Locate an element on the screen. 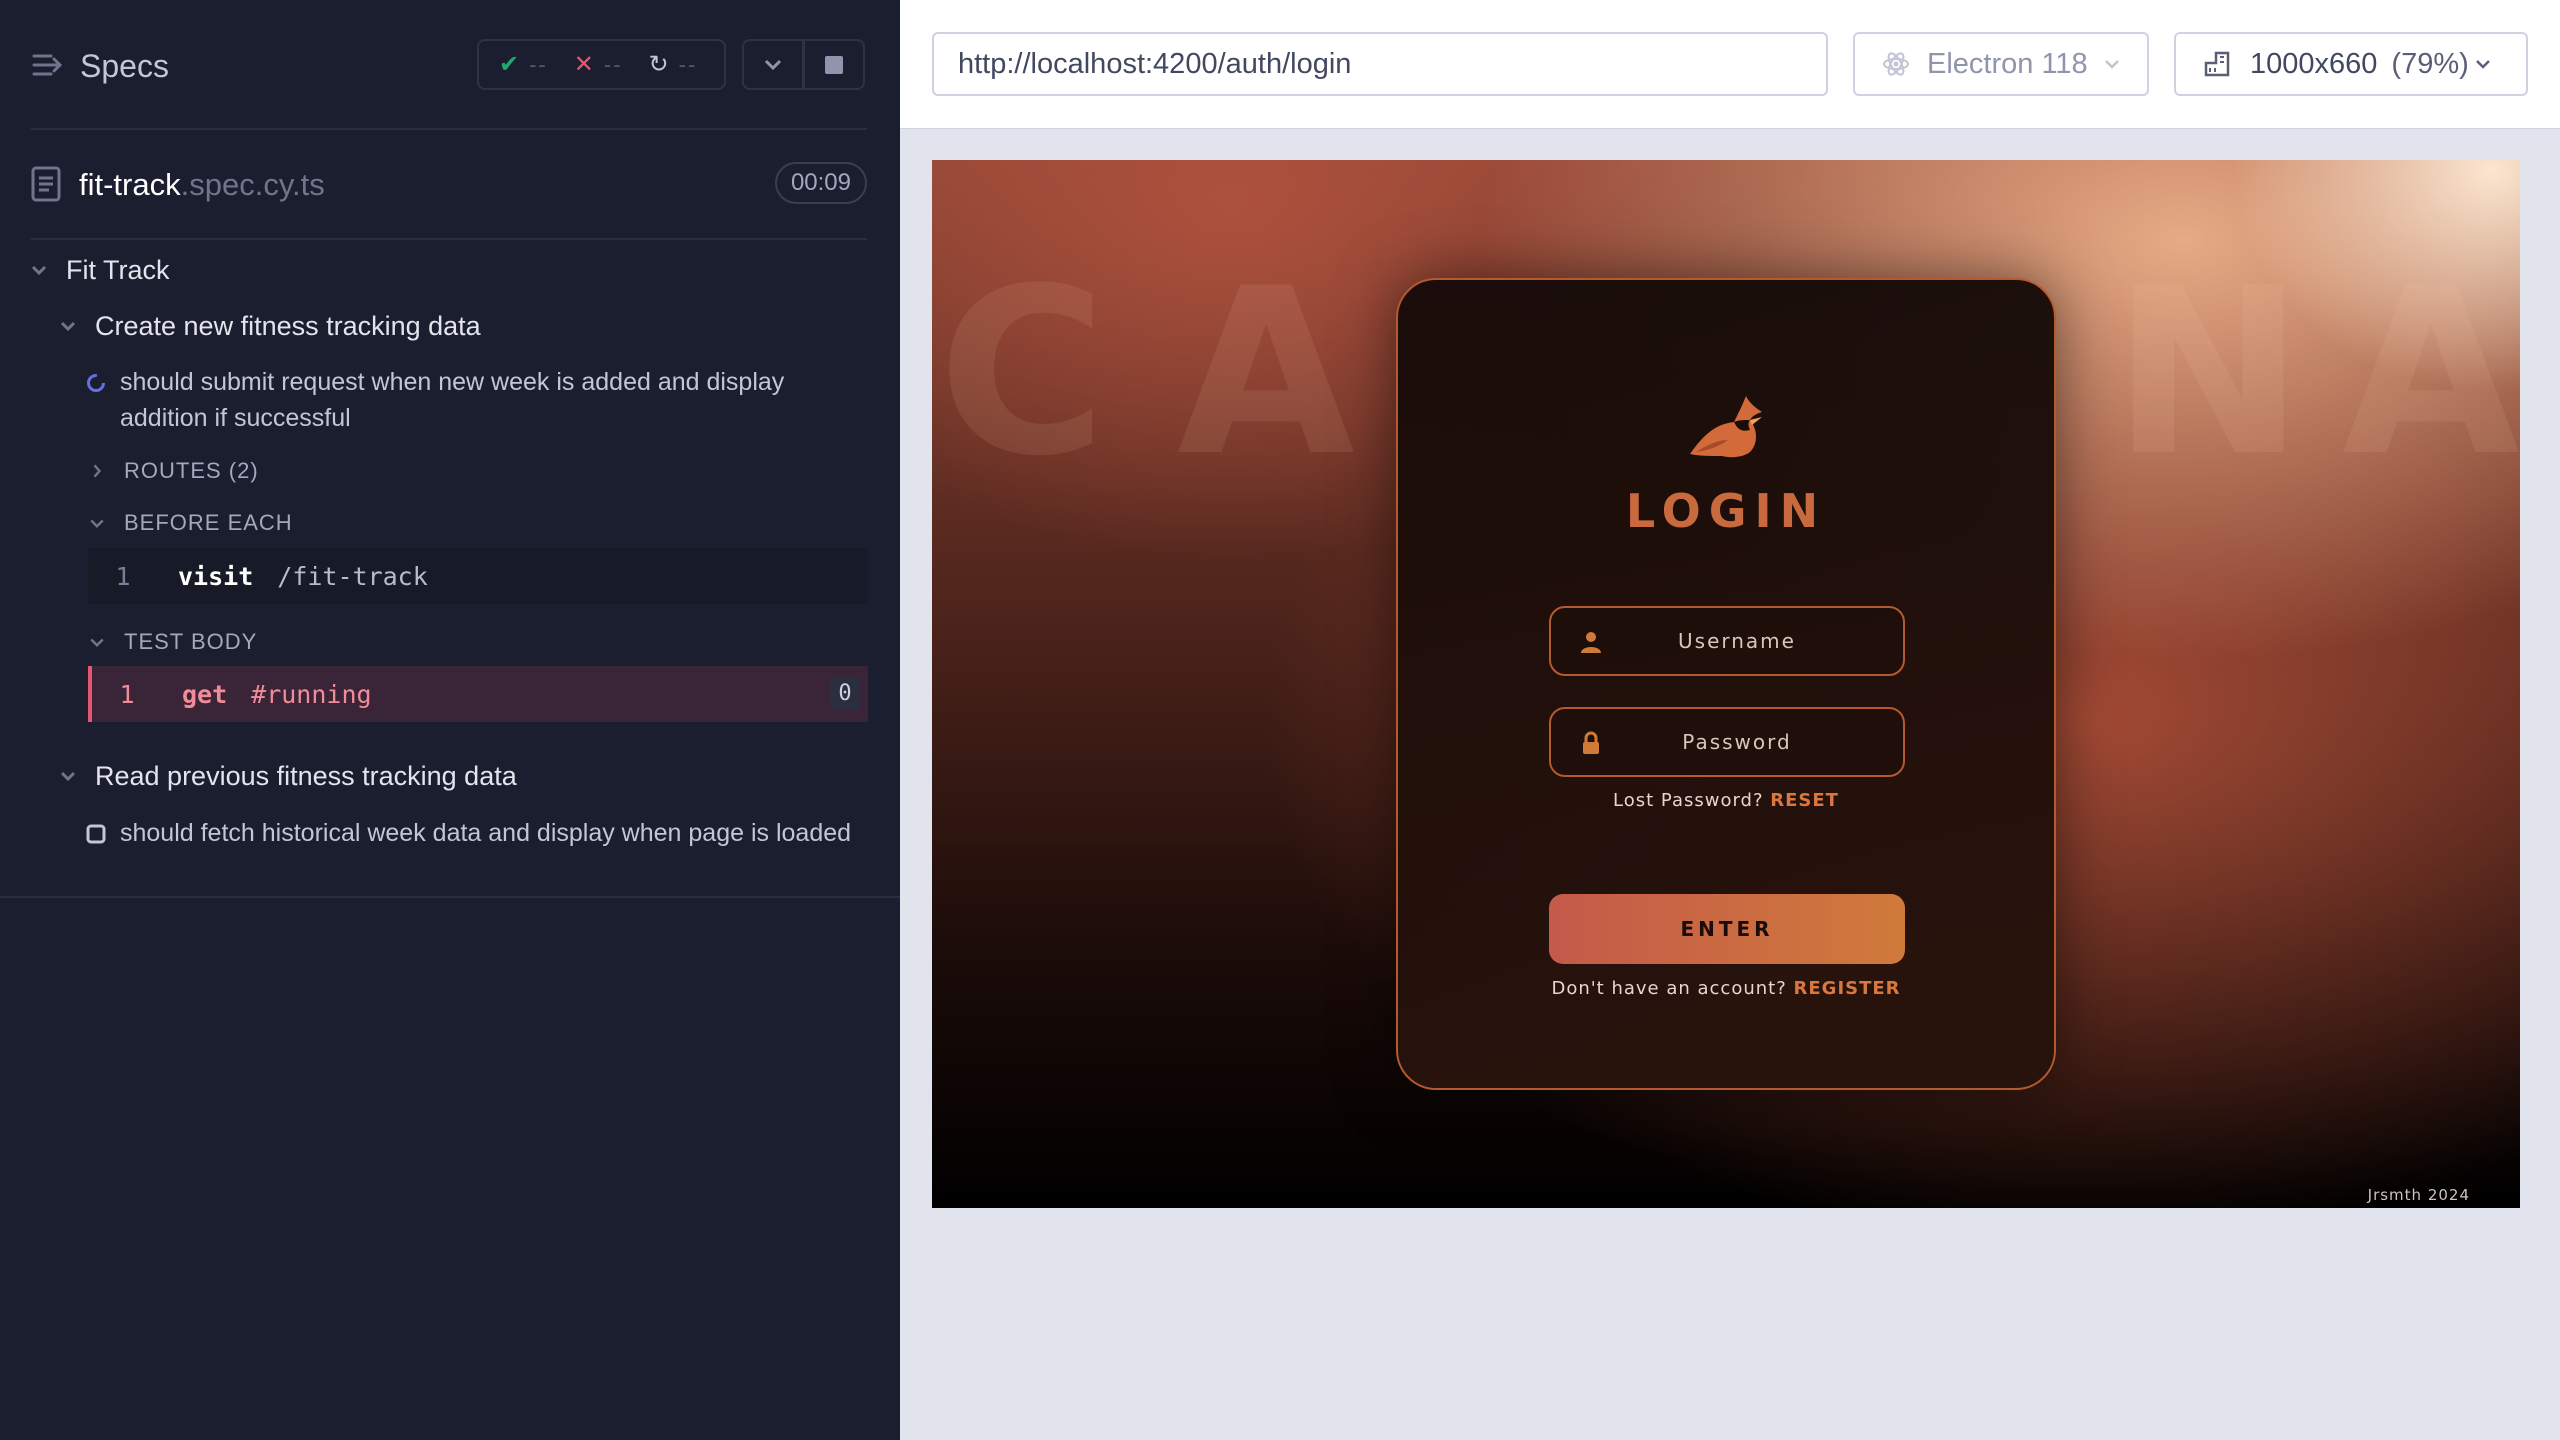  describe-title: Read previous fitness tracking data is located at coordinates (306, 775).